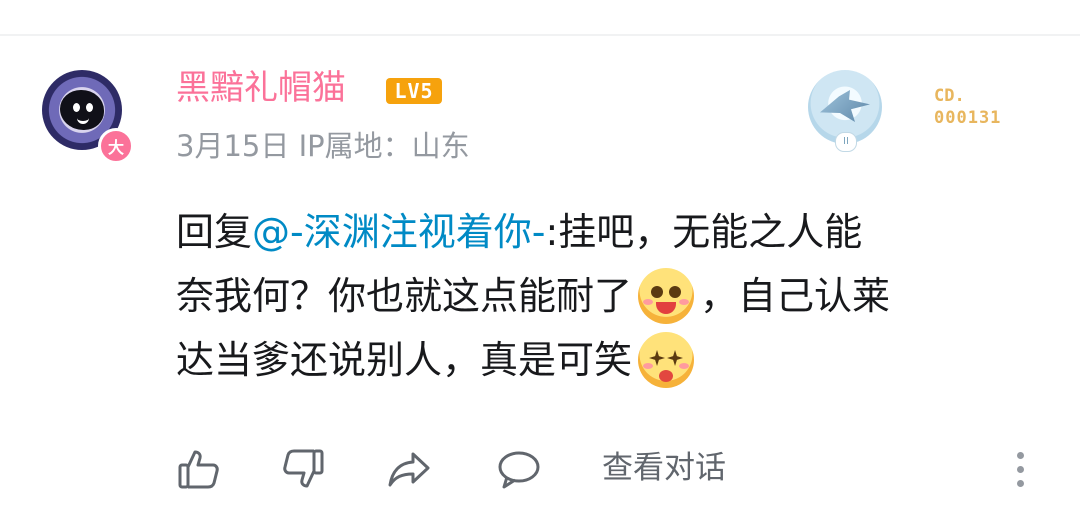 This screenshot has width=1080, height=532. What do you see at coordinates (949, 96) in the screenshot?
I see `medal-label: CD.` at bounding box center [949, 96].